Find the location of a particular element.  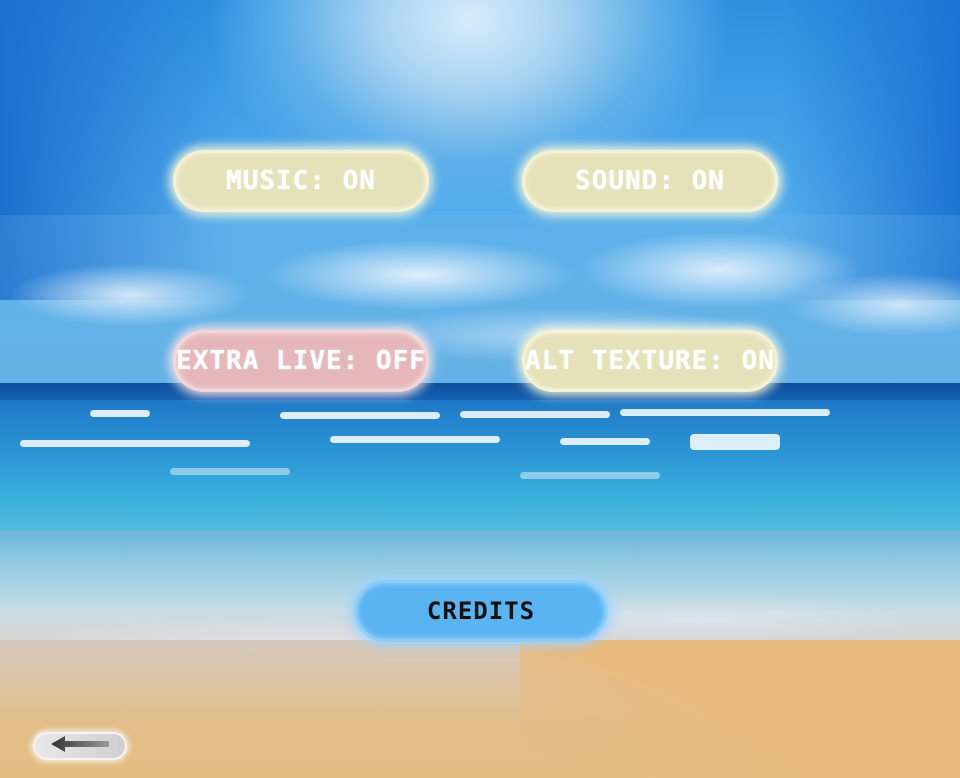

arrow-left-icon is located at coordinates (80, 746).